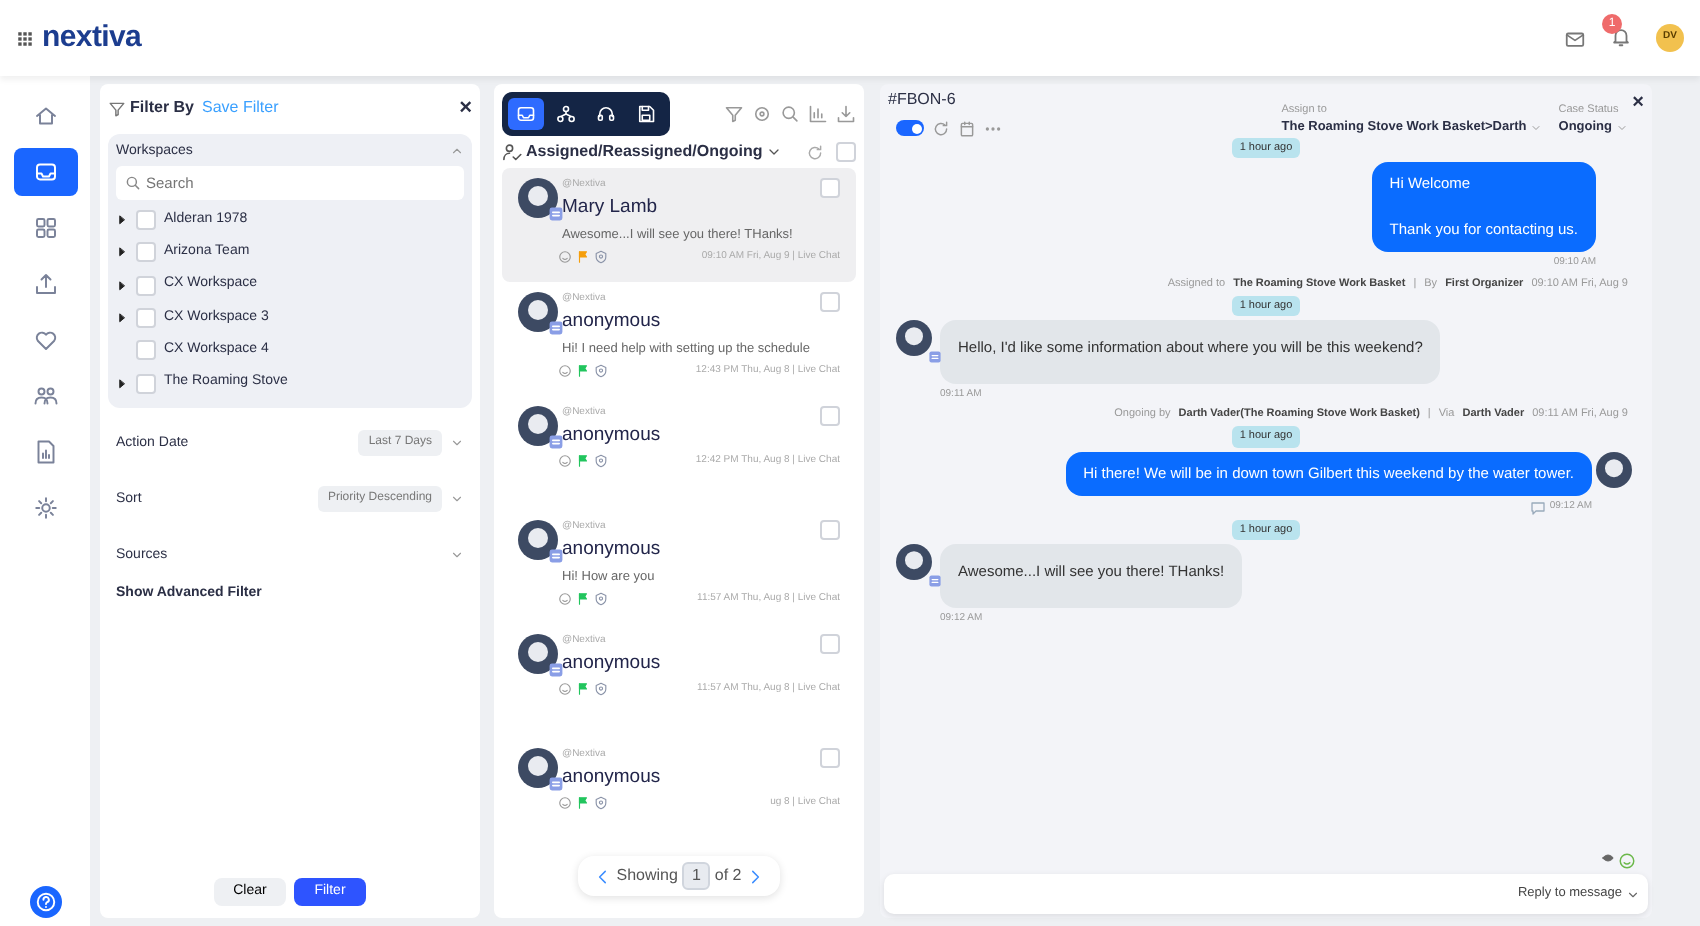  What do you see at coordinates (45, 902) in the screenshot?
I see `help-button` at bounding box center [45, 902].